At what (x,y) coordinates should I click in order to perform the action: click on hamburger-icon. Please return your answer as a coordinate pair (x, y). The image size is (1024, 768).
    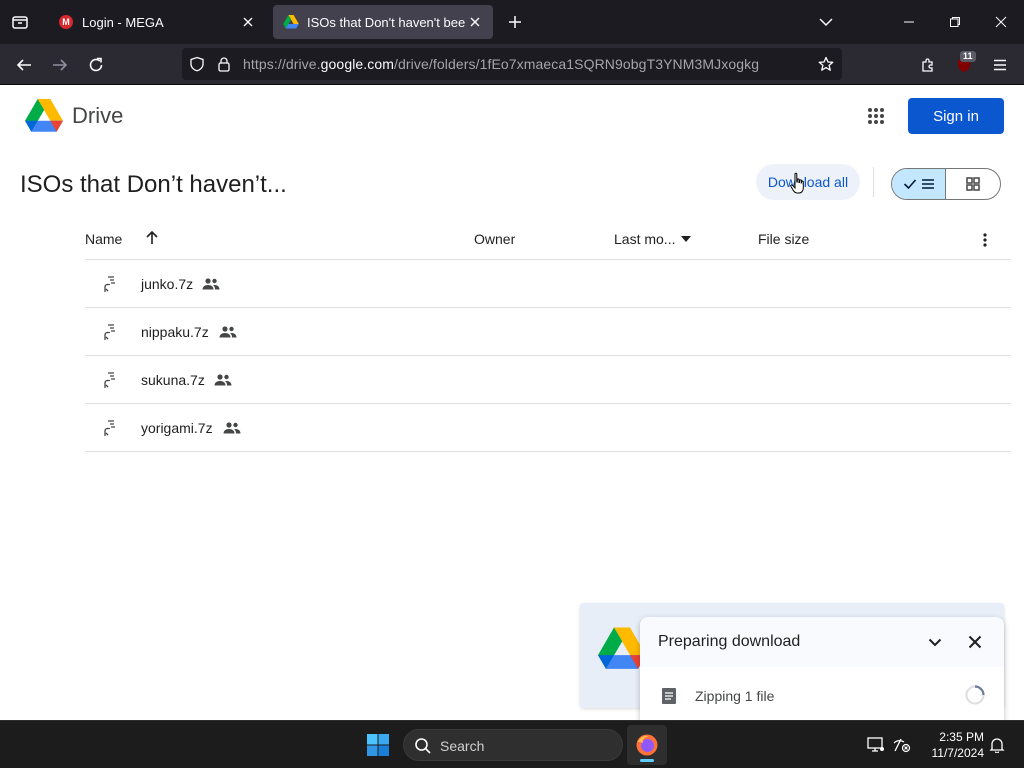
    Looking at the image, I should click on (1000, 65).